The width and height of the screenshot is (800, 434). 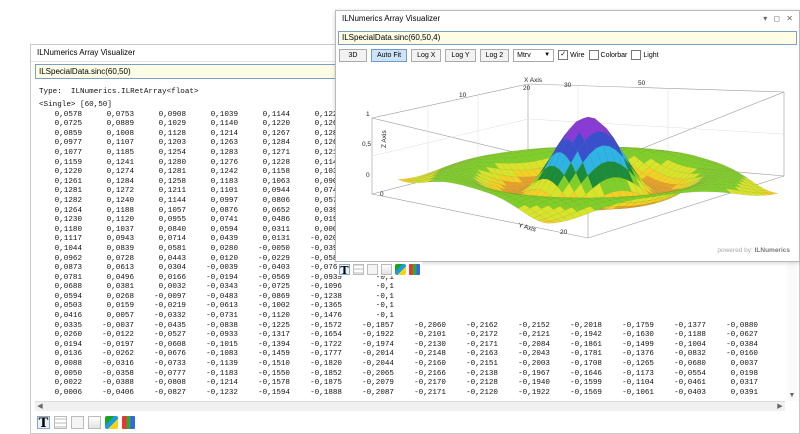 I want to click on table-cell: 0,1280, so click(x=172, y=162).